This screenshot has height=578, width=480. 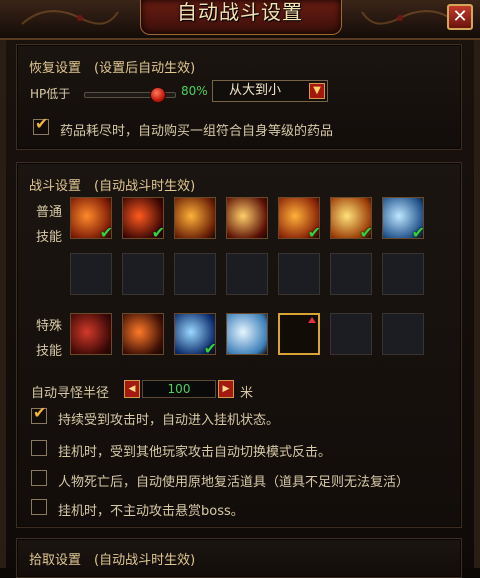 What do you see at coordinates (234, 482) in the screenshot?
I see `combat-option-label: 人物死亡后，自动使用原地复活道具（道具不足则无法复活）` at bounding box center [234, 482].